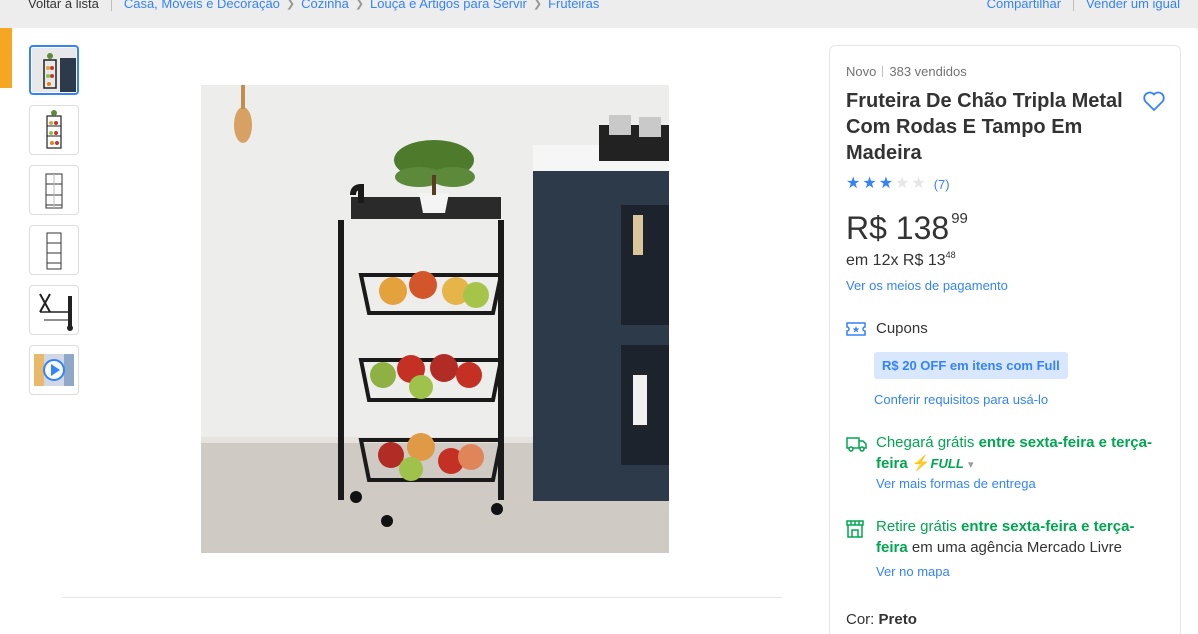 This screenshot has height=634, width=1198. I want to click on thumbnail-front-view, so click(54, 130).